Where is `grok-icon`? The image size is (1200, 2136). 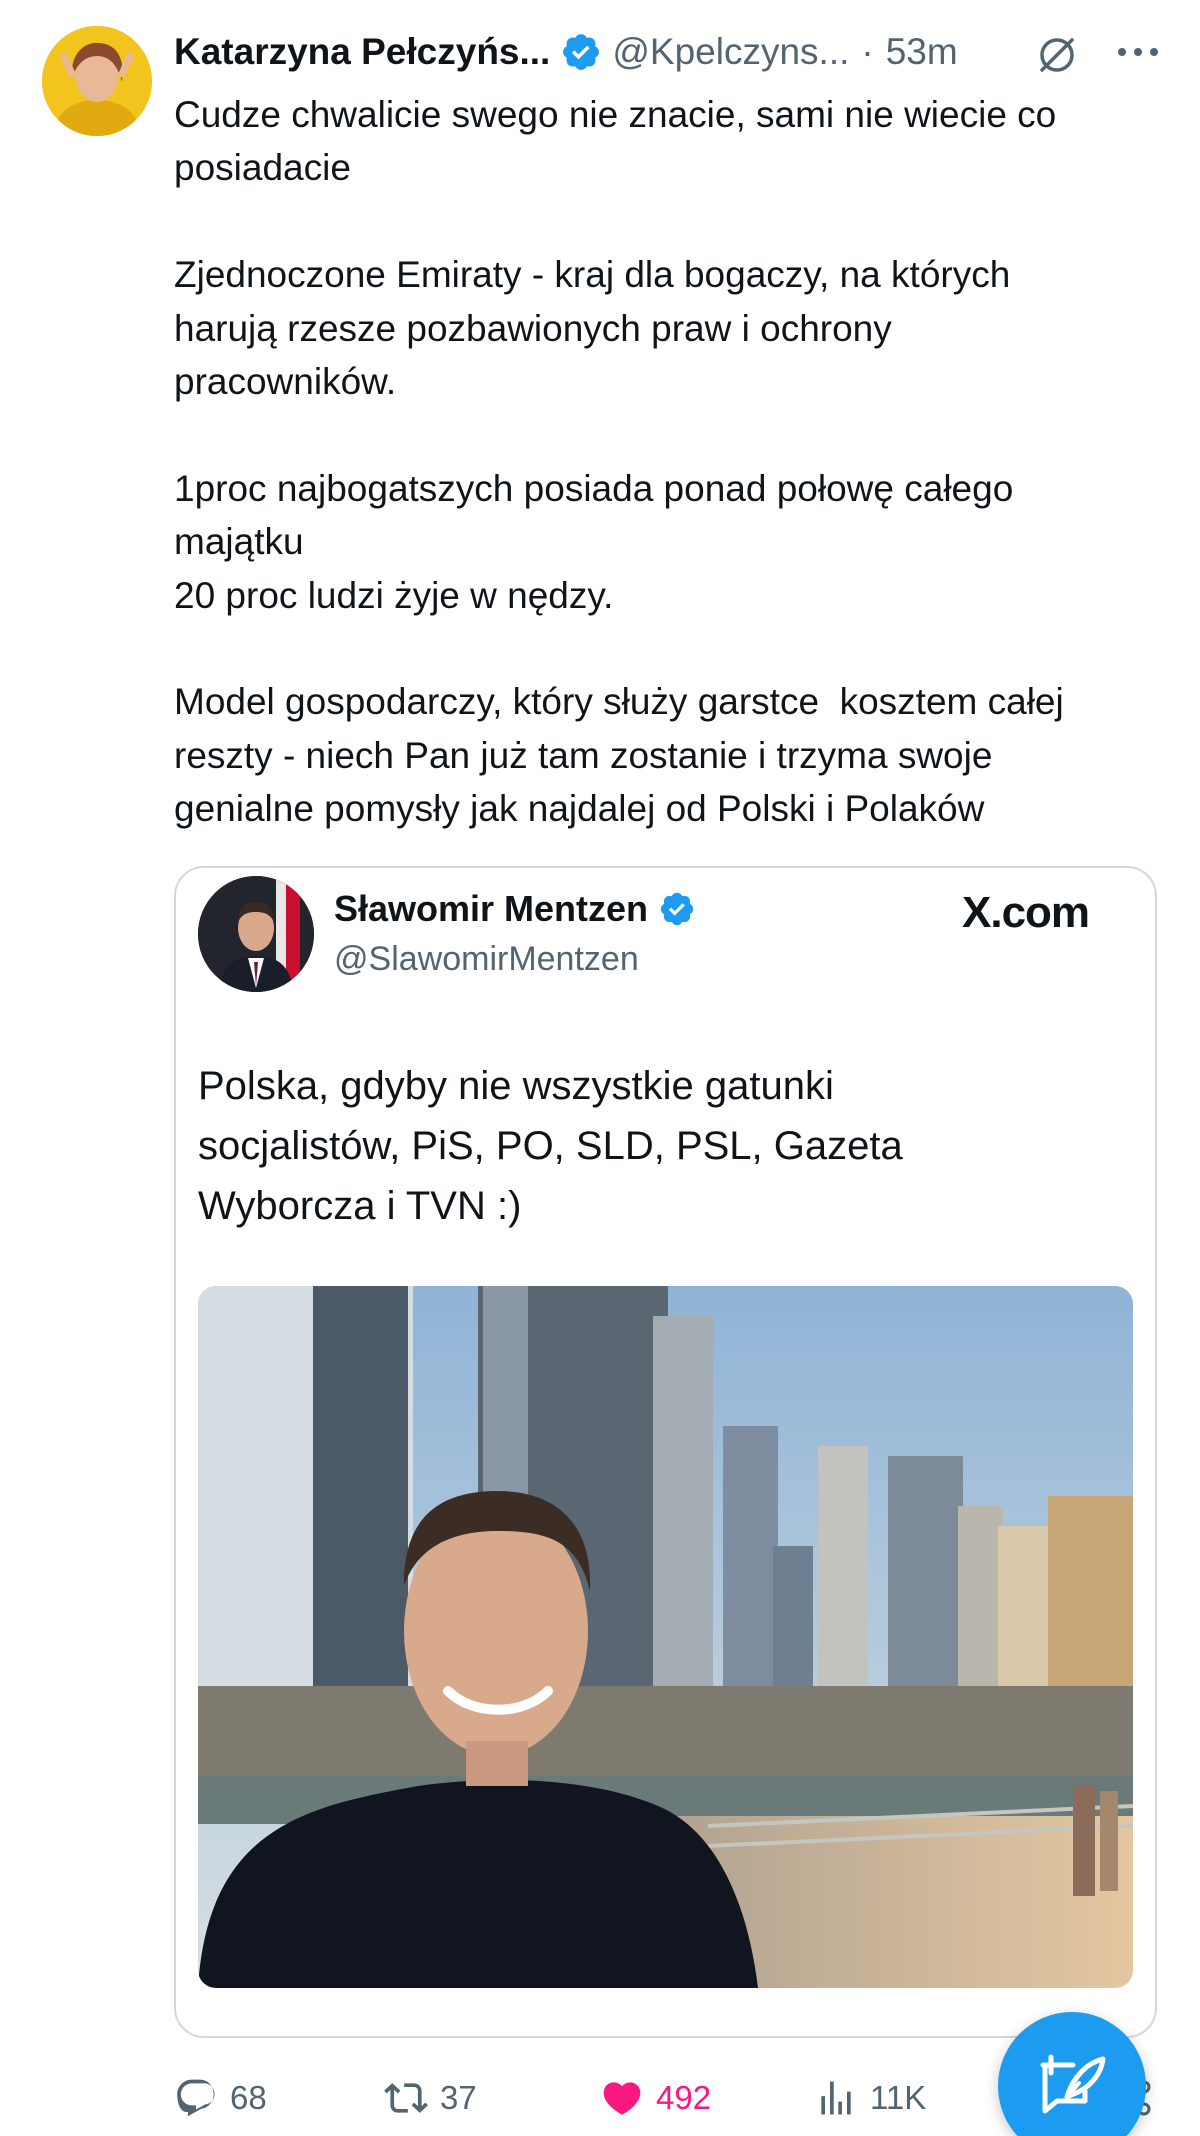
grok-icon is located at coordinates (1057, 55).